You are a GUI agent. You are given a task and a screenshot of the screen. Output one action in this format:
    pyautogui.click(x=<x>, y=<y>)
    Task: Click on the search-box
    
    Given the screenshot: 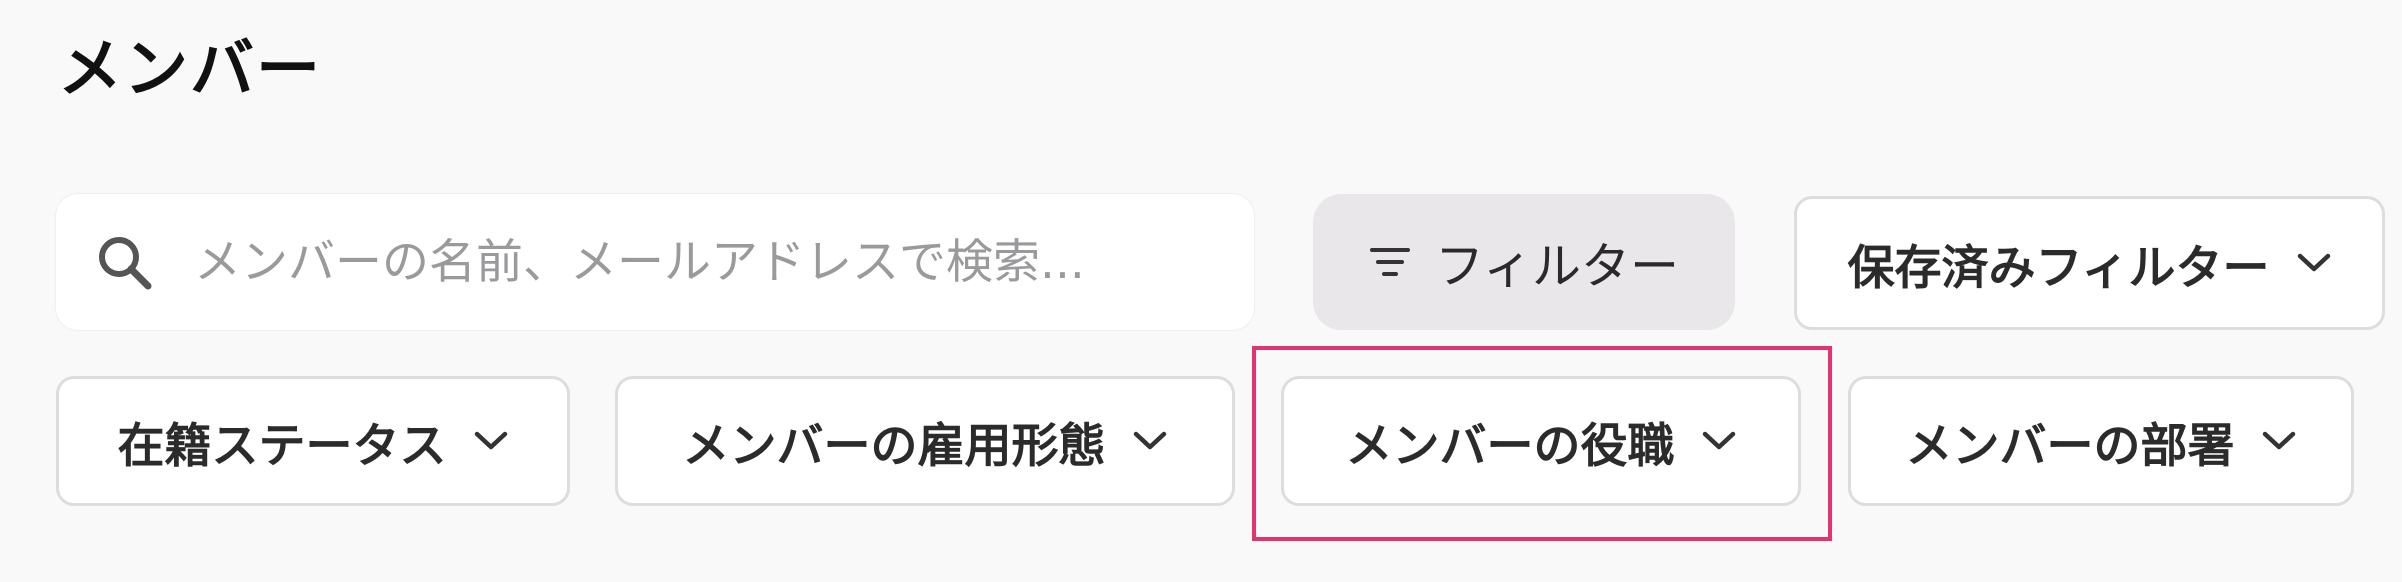 What is the action you would take?
    pyautogui.click(x=655, y=262)
    